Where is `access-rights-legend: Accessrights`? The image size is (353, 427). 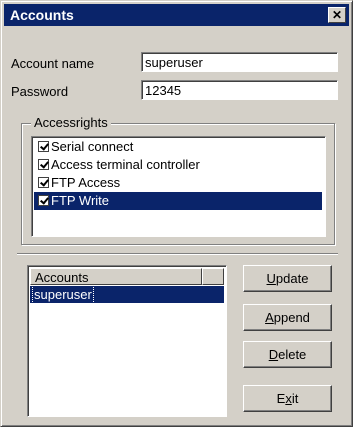 access-rights-legend: Accessrights is located at coordinates (71, 122).